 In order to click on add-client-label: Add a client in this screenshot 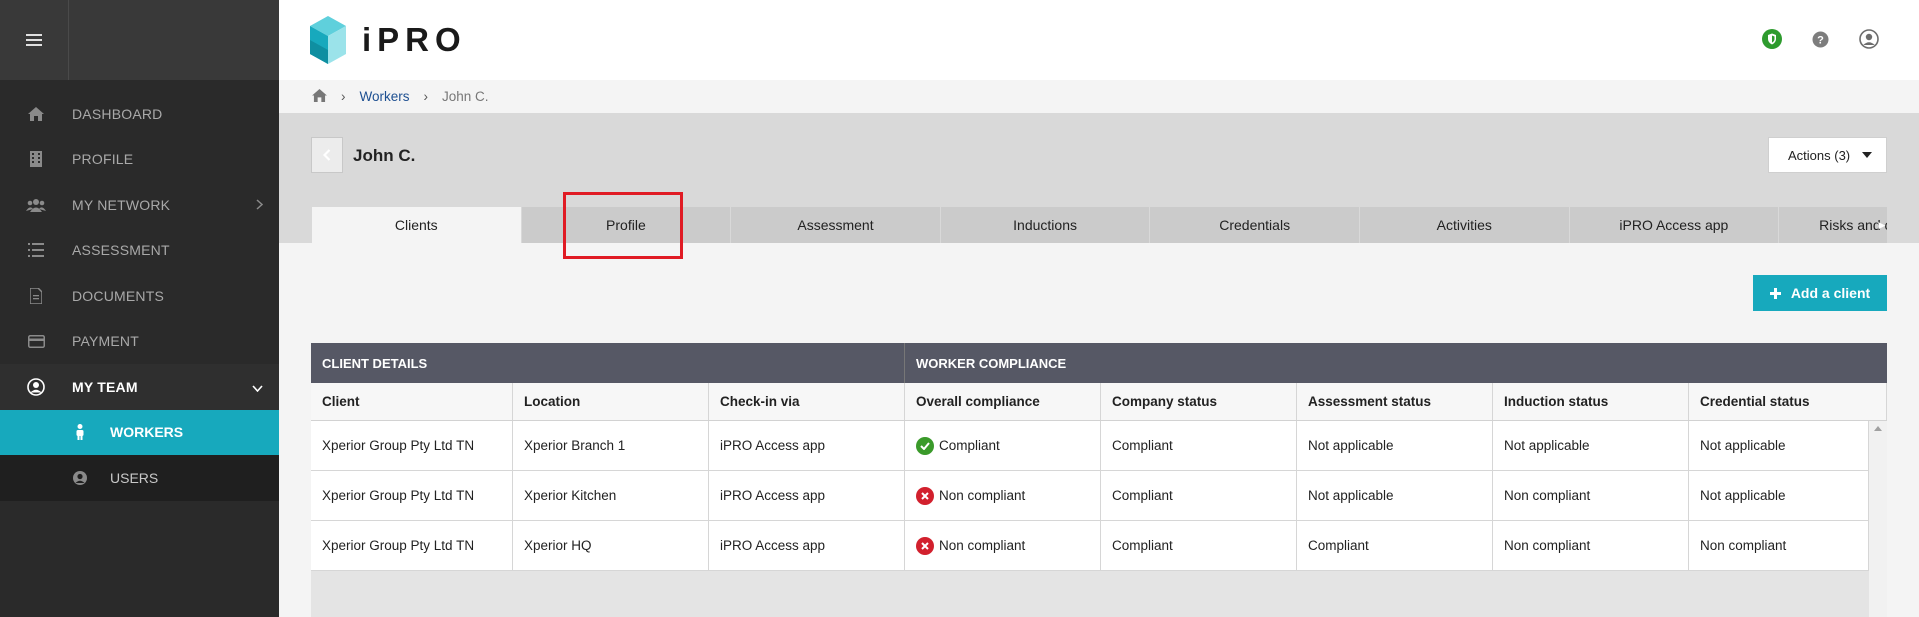, I will do `click(1830, 293)`.